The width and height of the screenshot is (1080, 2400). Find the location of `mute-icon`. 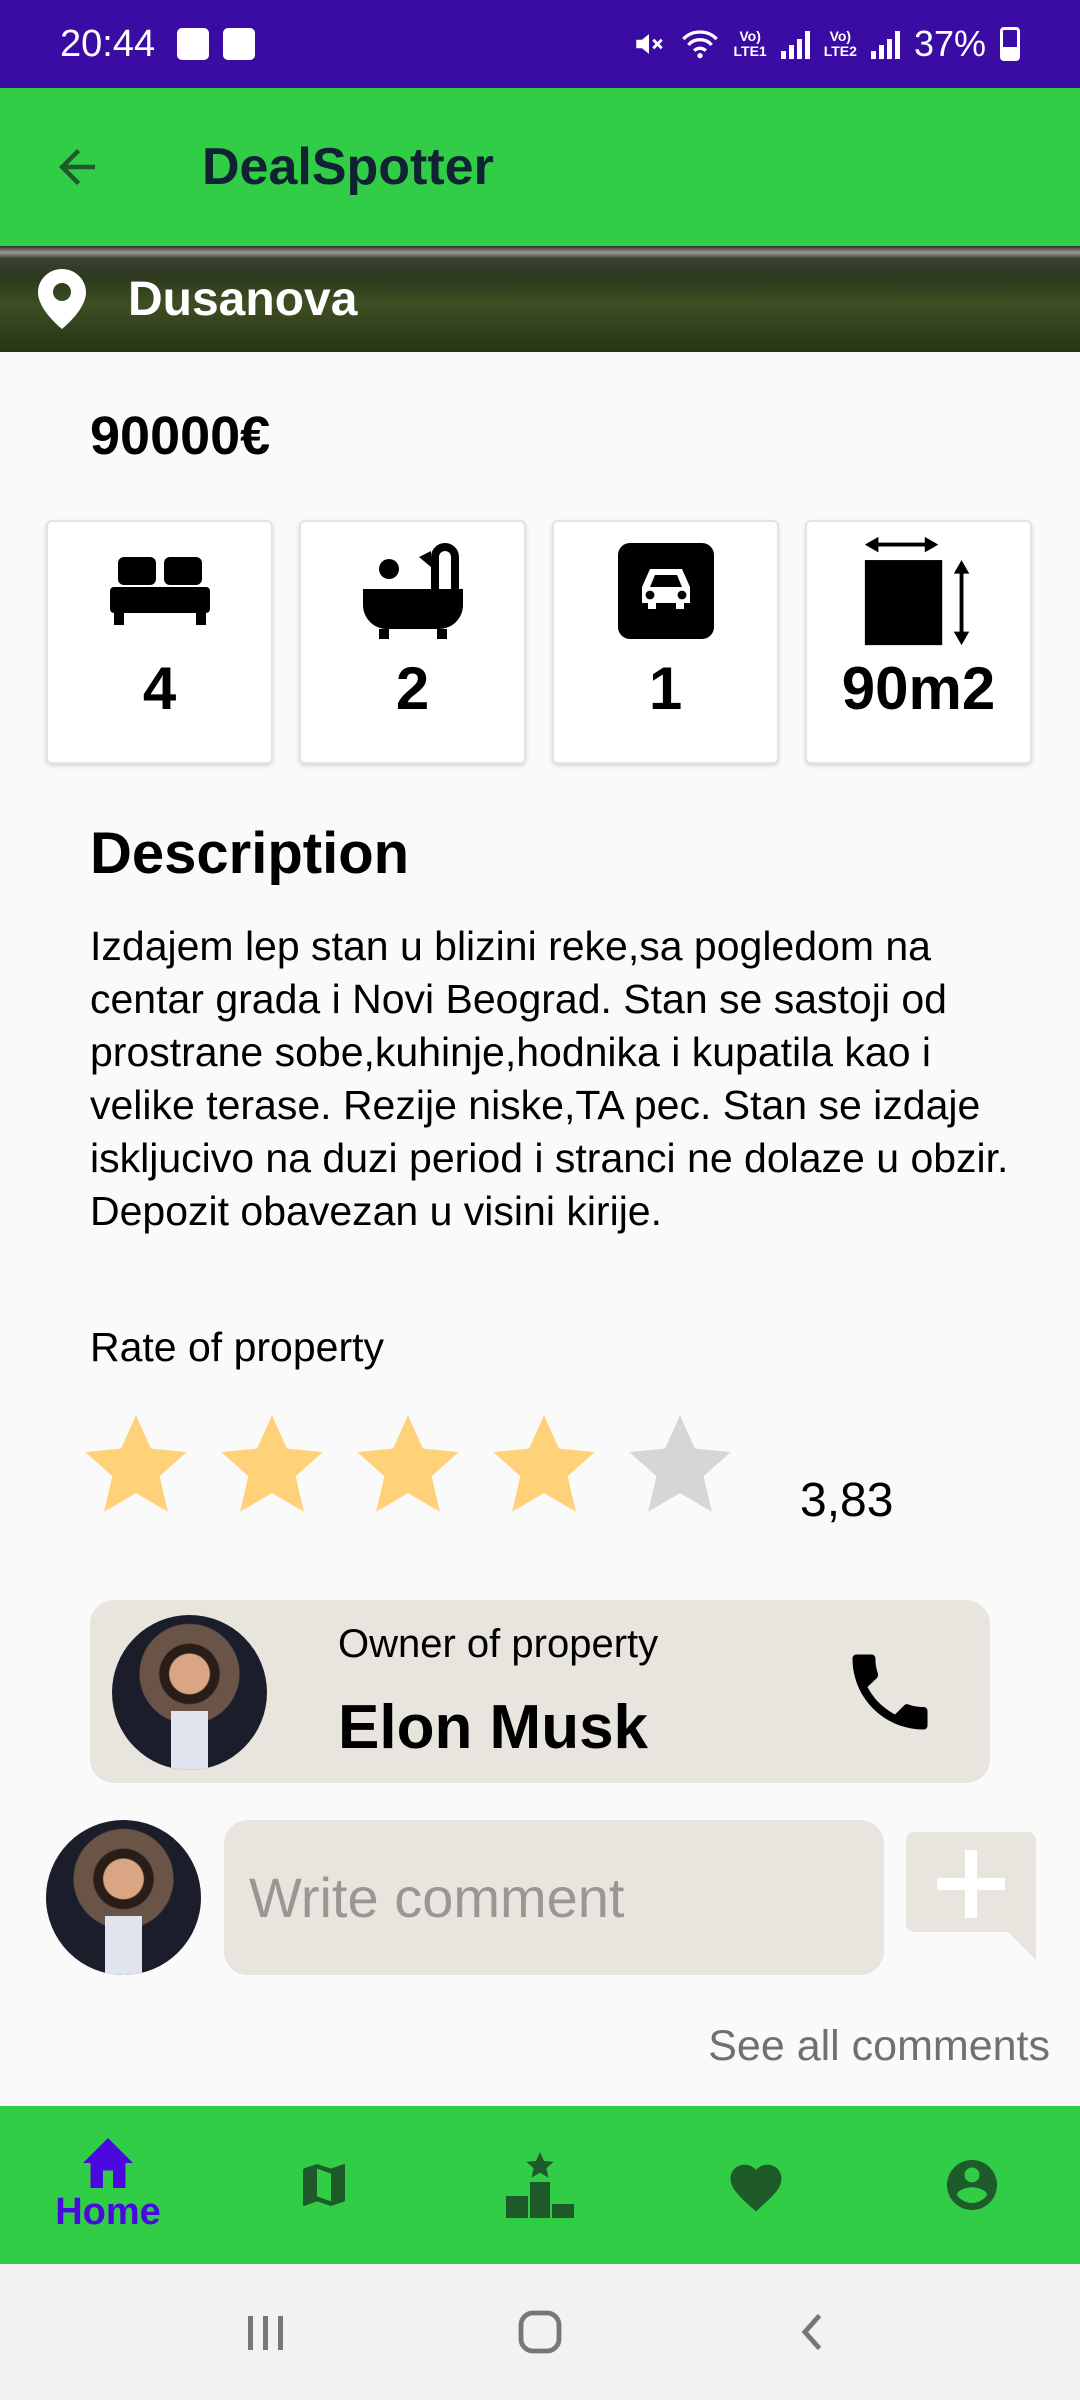

mute-icon is located at coordinates (649, 44).